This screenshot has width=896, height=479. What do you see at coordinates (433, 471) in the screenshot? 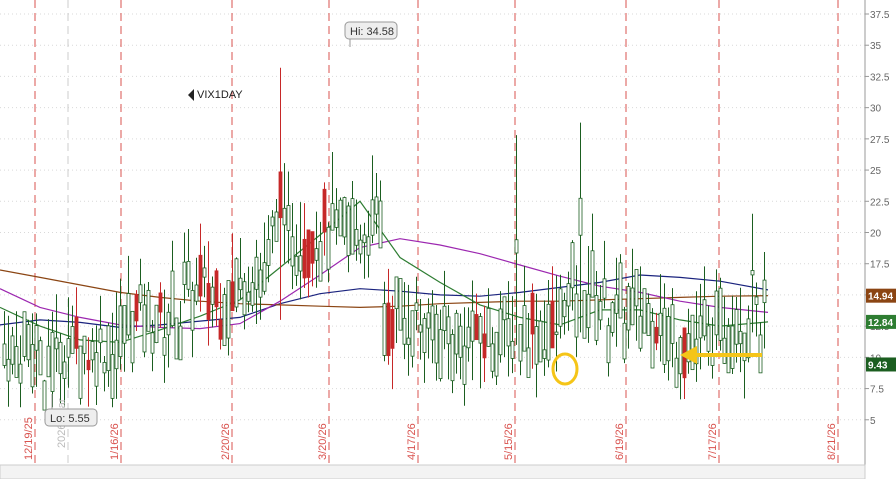
I see `time-scrollbar` at bounding box center [433, 471].